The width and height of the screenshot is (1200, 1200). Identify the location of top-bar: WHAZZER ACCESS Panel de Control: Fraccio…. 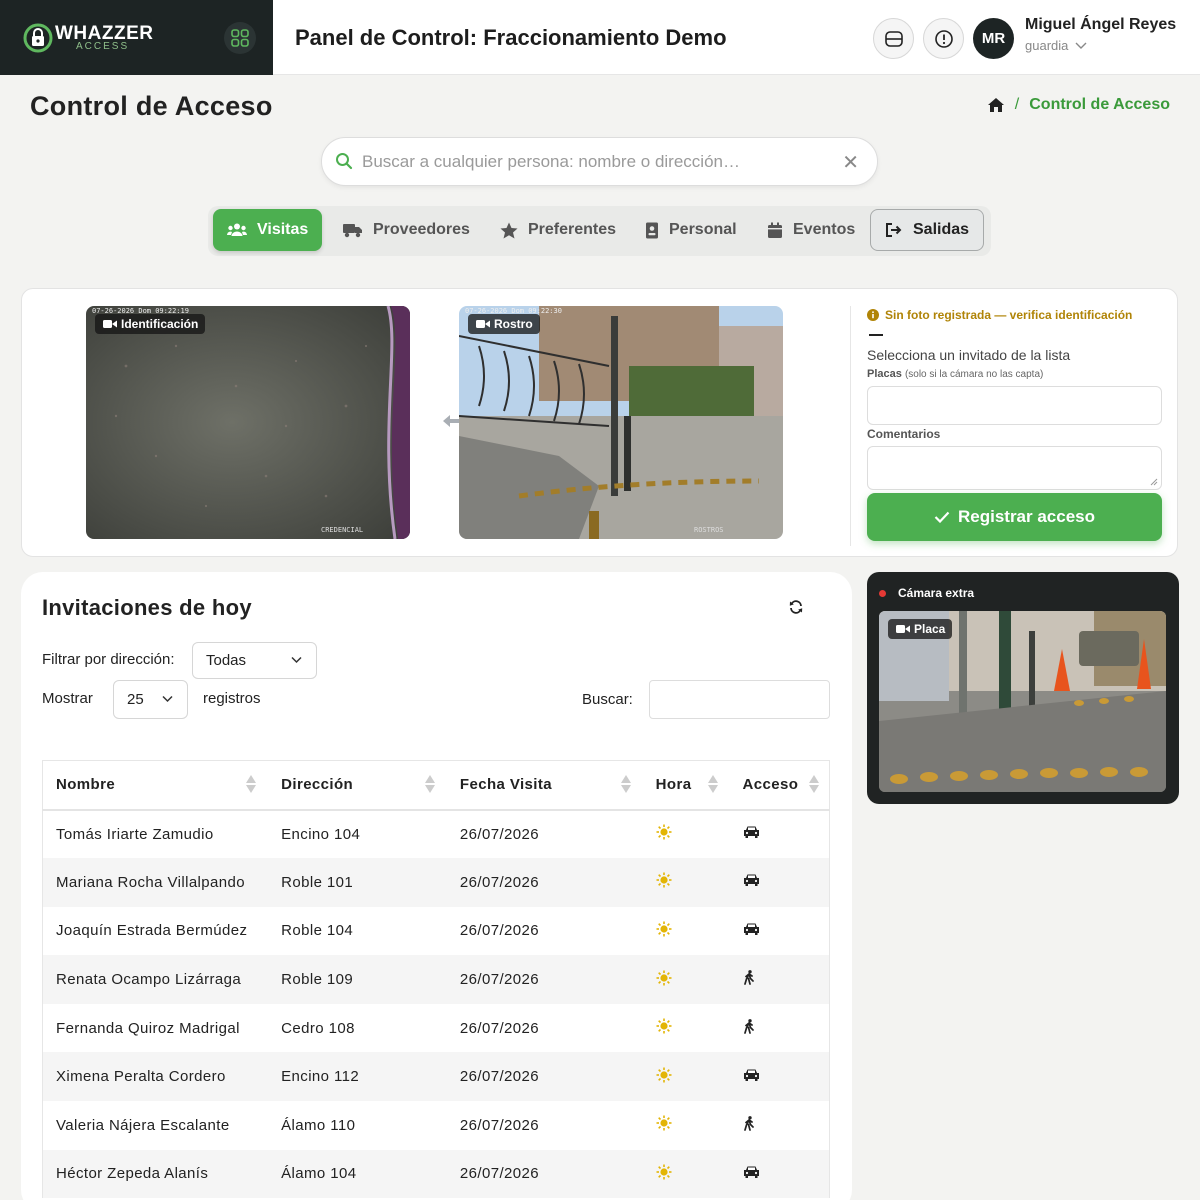
(600, 37).